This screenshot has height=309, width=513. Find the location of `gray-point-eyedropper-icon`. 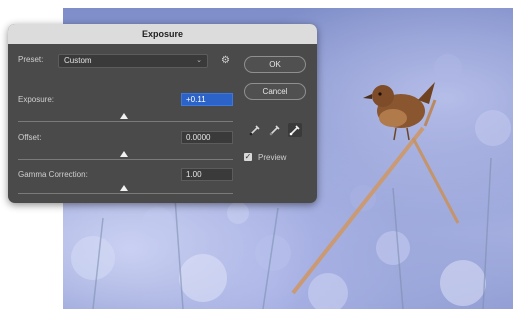

gray-point-eyedropper-icon is located at coordinates (275, 130).